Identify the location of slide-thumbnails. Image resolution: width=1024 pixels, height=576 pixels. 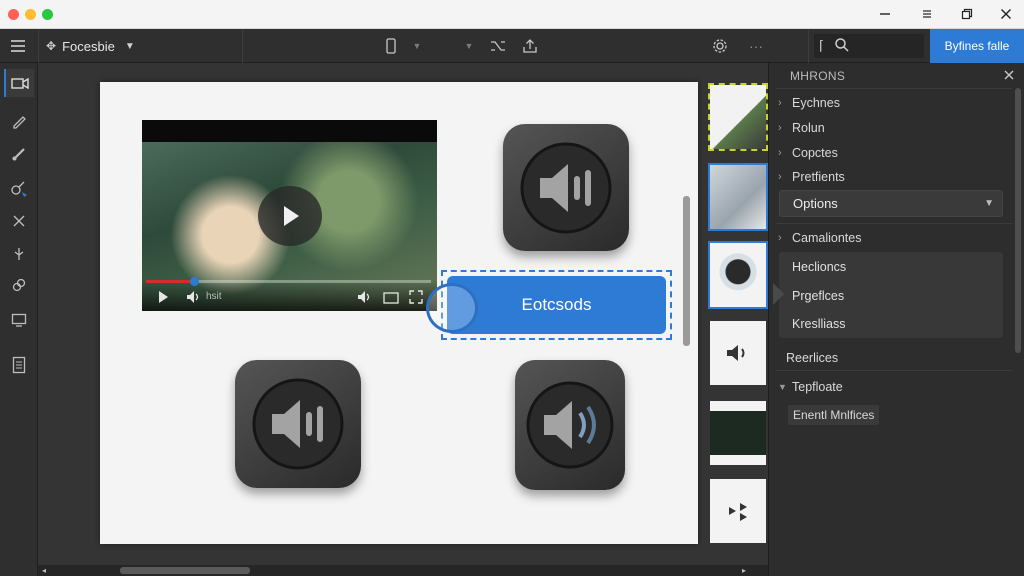
(735, 319).